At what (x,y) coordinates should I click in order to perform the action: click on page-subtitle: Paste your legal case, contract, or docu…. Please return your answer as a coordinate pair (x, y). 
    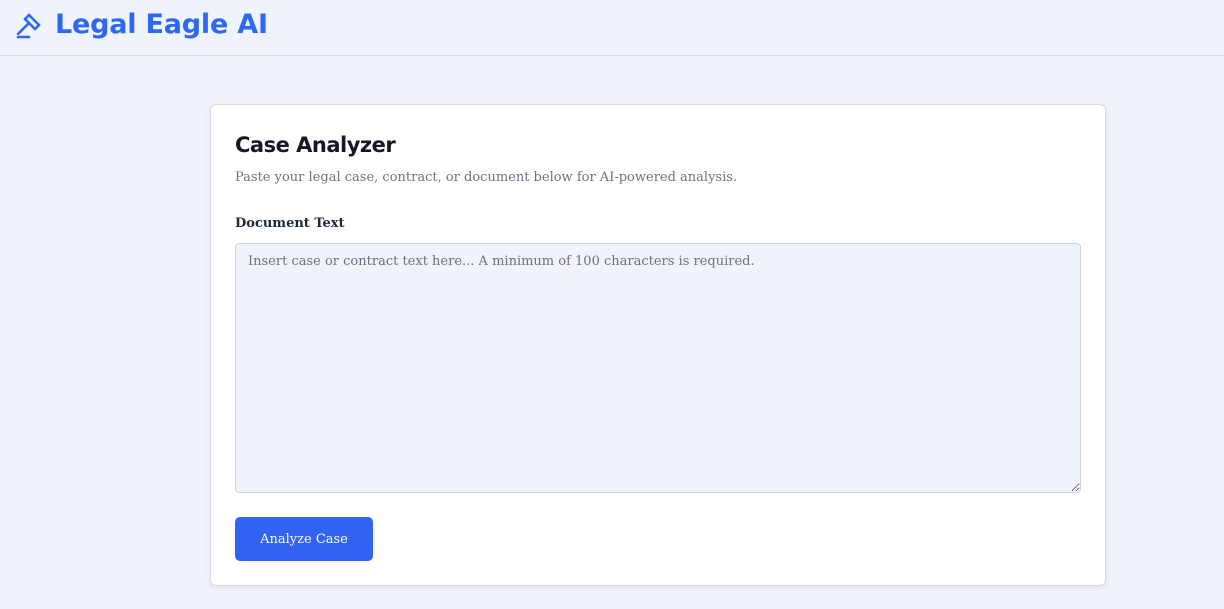
    Looking at the image, I should click on (486, 177).